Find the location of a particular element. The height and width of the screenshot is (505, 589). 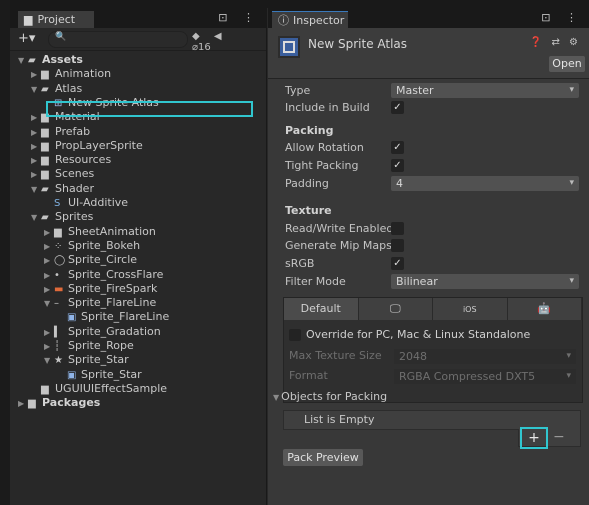

hidden-packages-icon: ⌀16 is located at coordinates (207, 47).